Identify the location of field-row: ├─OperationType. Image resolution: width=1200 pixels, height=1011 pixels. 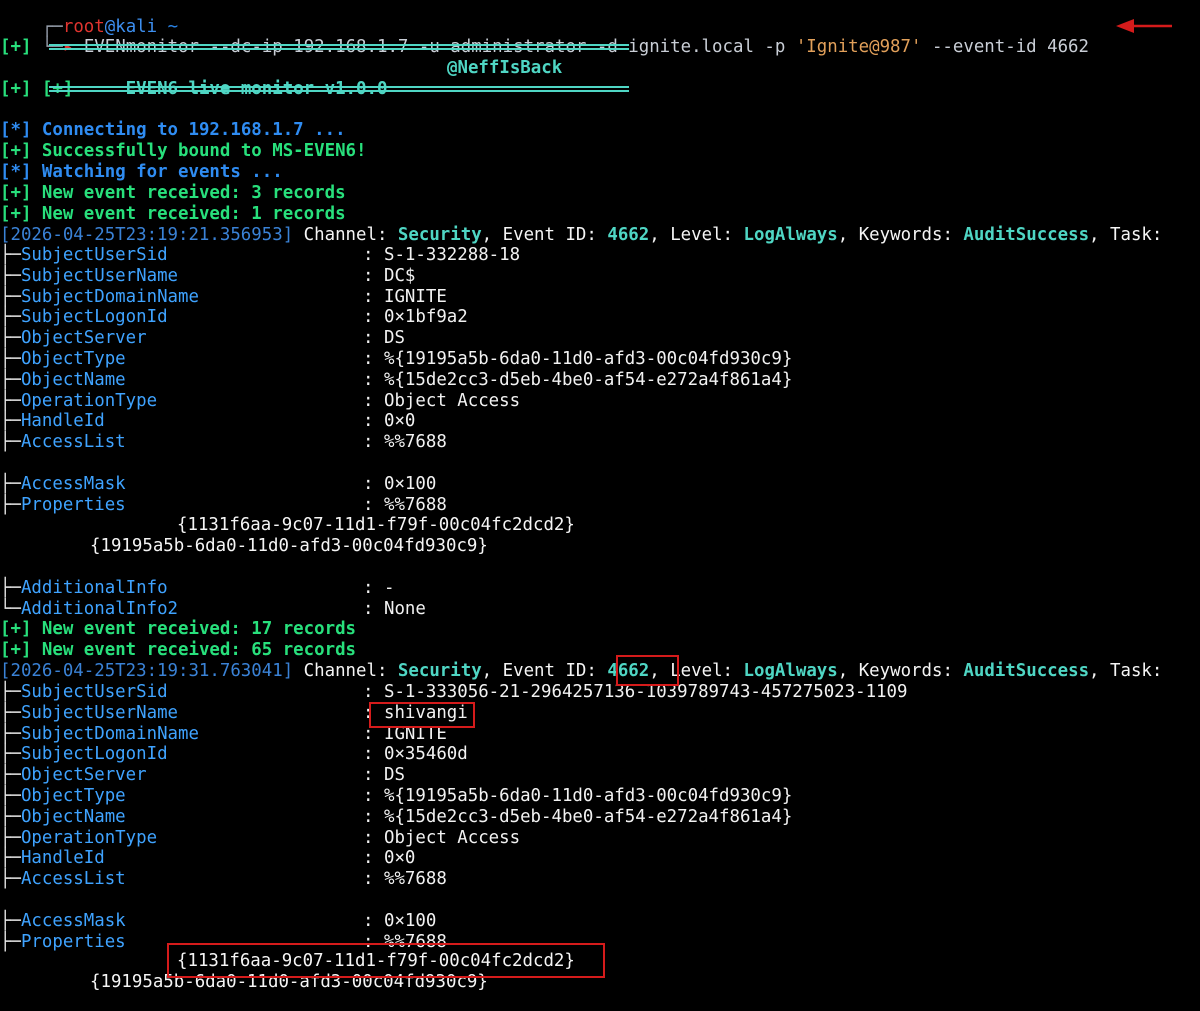
(78, 838).